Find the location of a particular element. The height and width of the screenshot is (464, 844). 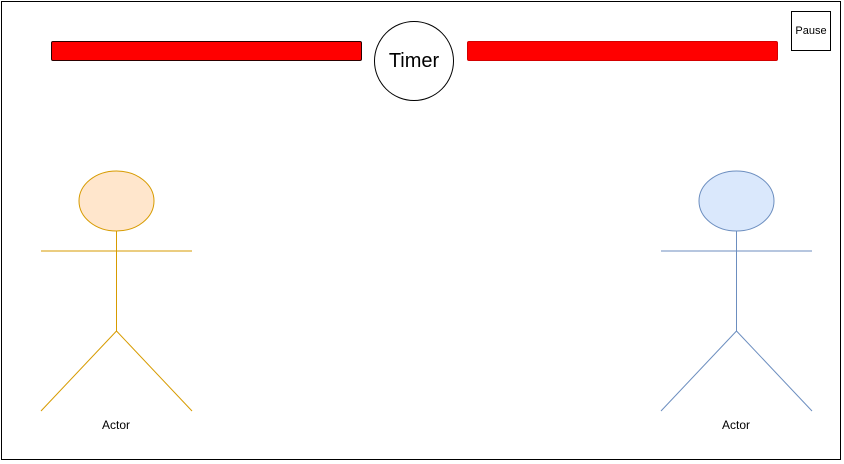

pause-button: Pause is located at coordinates (811, 31).